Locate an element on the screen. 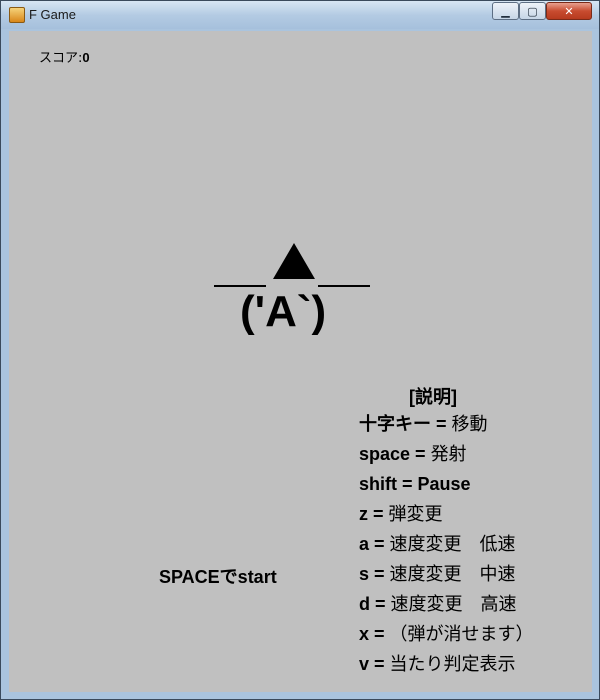 This screenshot has width=600, height=700. player-ship-icon is located at coordinates (294, 261).